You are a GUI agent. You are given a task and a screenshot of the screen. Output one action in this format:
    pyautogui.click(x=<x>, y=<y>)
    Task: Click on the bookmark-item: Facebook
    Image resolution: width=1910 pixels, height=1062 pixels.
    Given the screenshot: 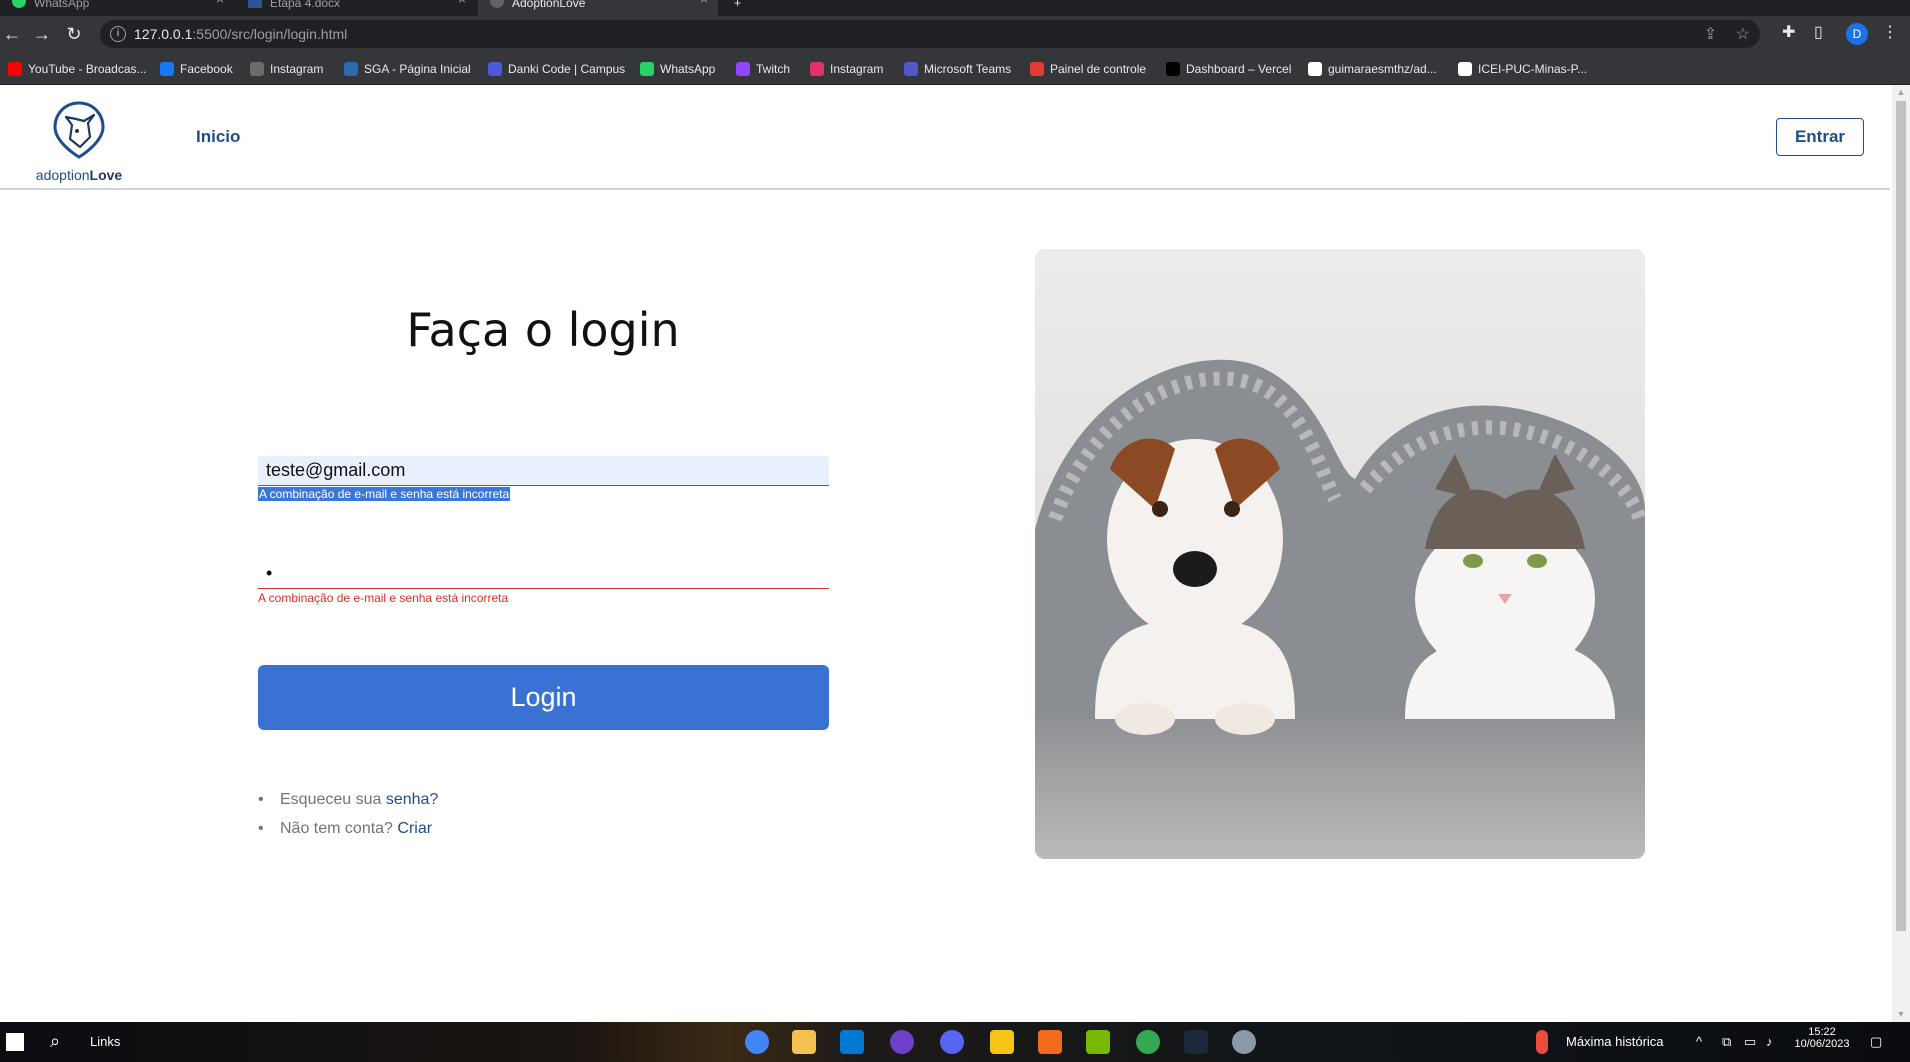 What is the action you would take?
    pyautogui.click(x=195, y=69)
    